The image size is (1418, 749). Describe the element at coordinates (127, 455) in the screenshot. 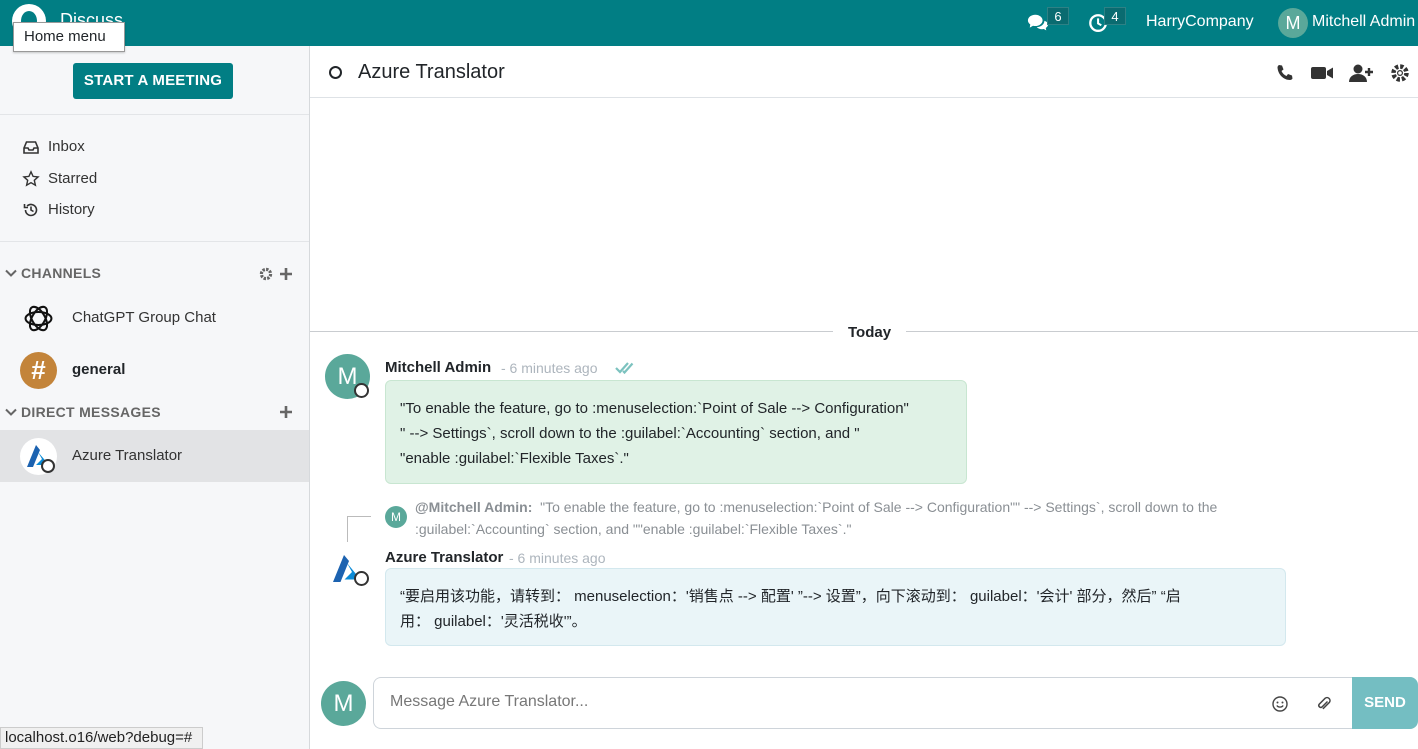

I see `dm-name: Azure Translator` at that location.